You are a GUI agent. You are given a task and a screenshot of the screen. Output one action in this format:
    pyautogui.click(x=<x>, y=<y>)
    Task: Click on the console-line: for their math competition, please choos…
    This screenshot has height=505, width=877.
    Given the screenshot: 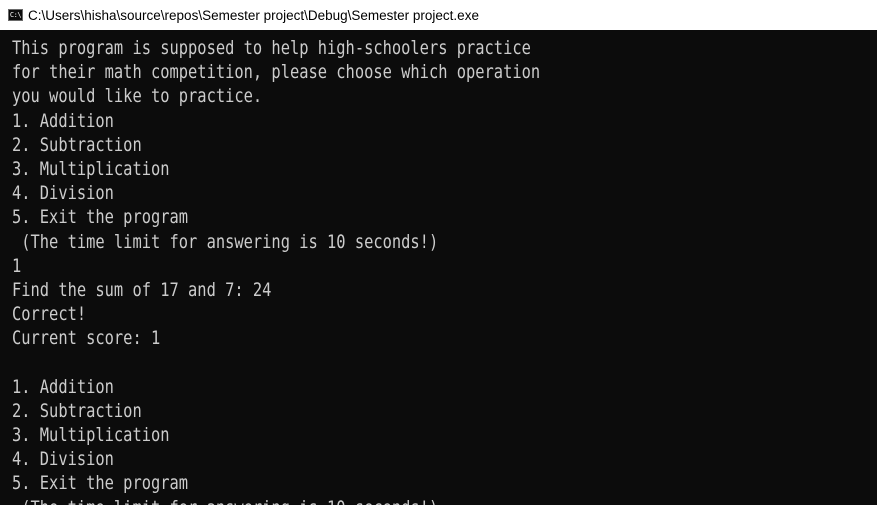 What is the action you would take?
    pyautogui.click(x=276, y=72)
    